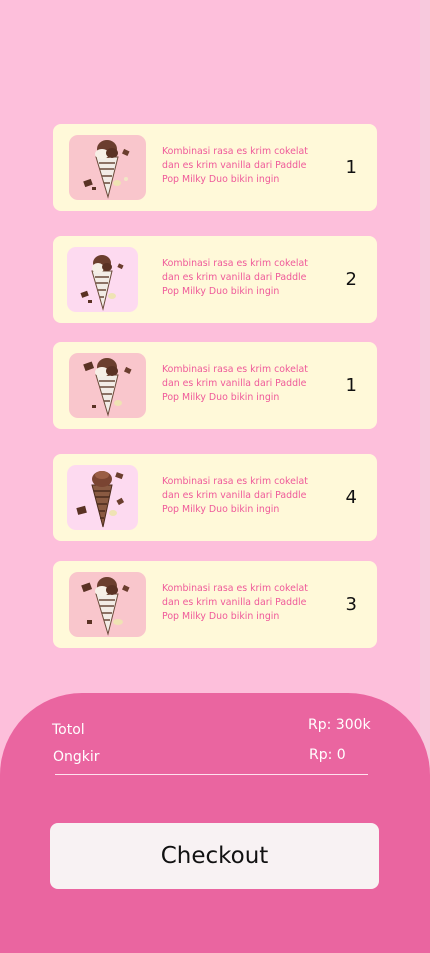 This screenshot has width=430, height=953. I want to click on item-quantity: 4, so click(351, 497).